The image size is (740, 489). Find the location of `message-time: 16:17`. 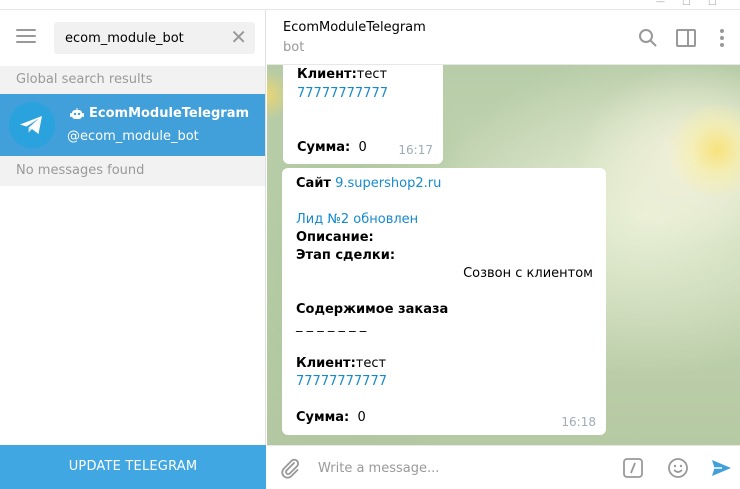

message-time: 16:17 is located at coordinates (415, 150).